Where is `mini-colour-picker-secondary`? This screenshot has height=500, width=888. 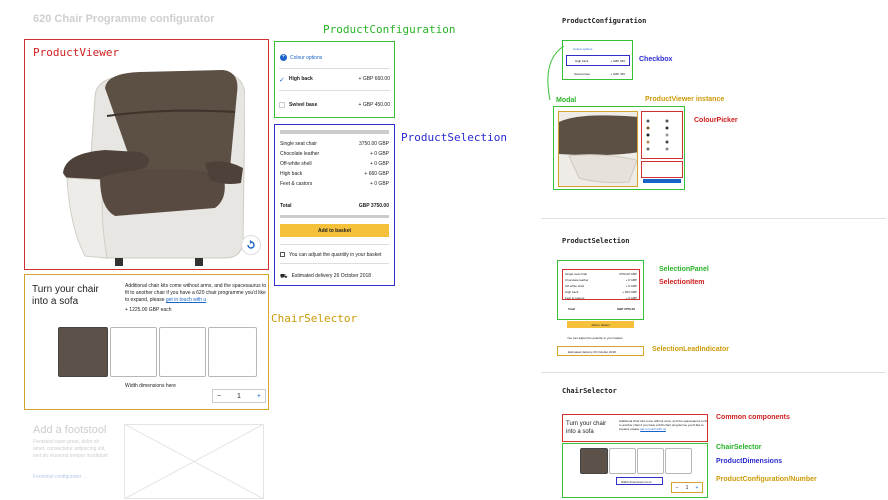 mini-colour-picker-secondary is located at coordinates (662, 169).